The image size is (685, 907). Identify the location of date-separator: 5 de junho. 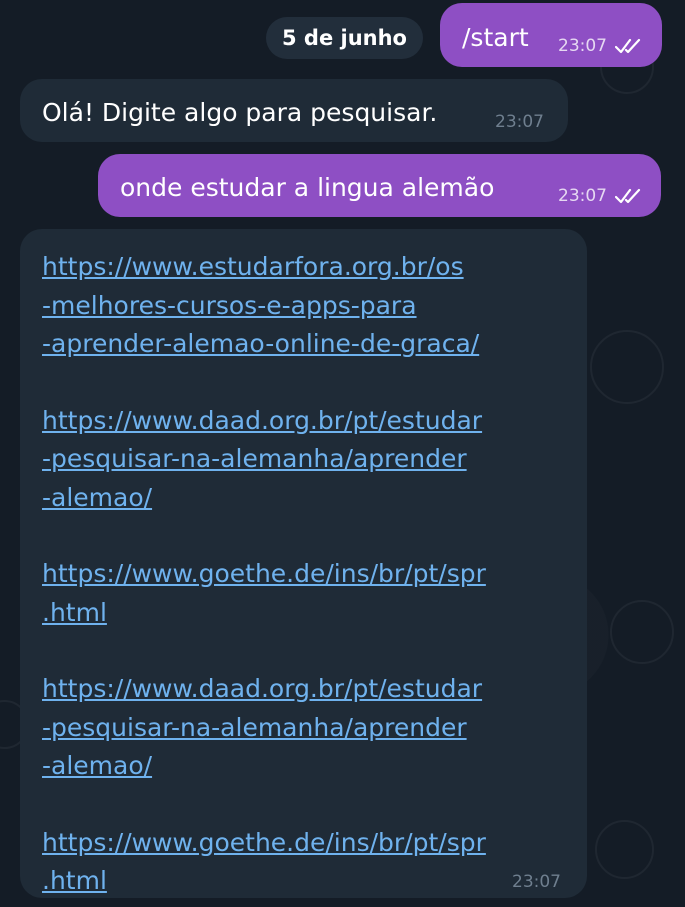
(344, 38).